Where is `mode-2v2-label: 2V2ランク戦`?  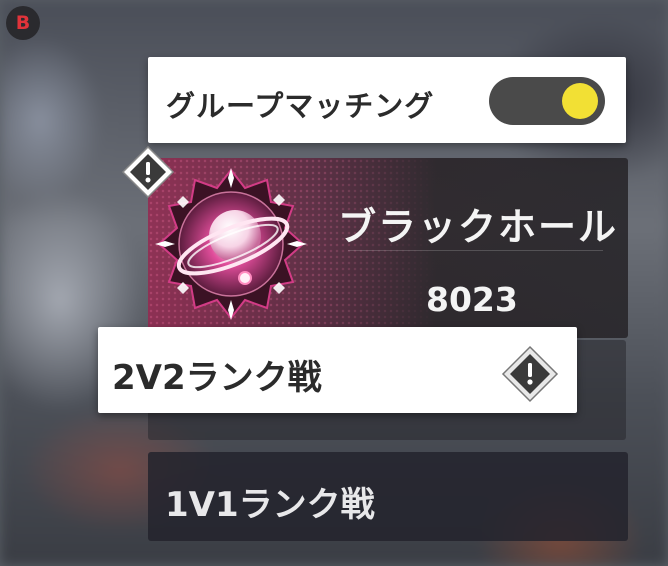 mode-2v2-label: 2V2ランク戦 is located at coordinates (217, 378).